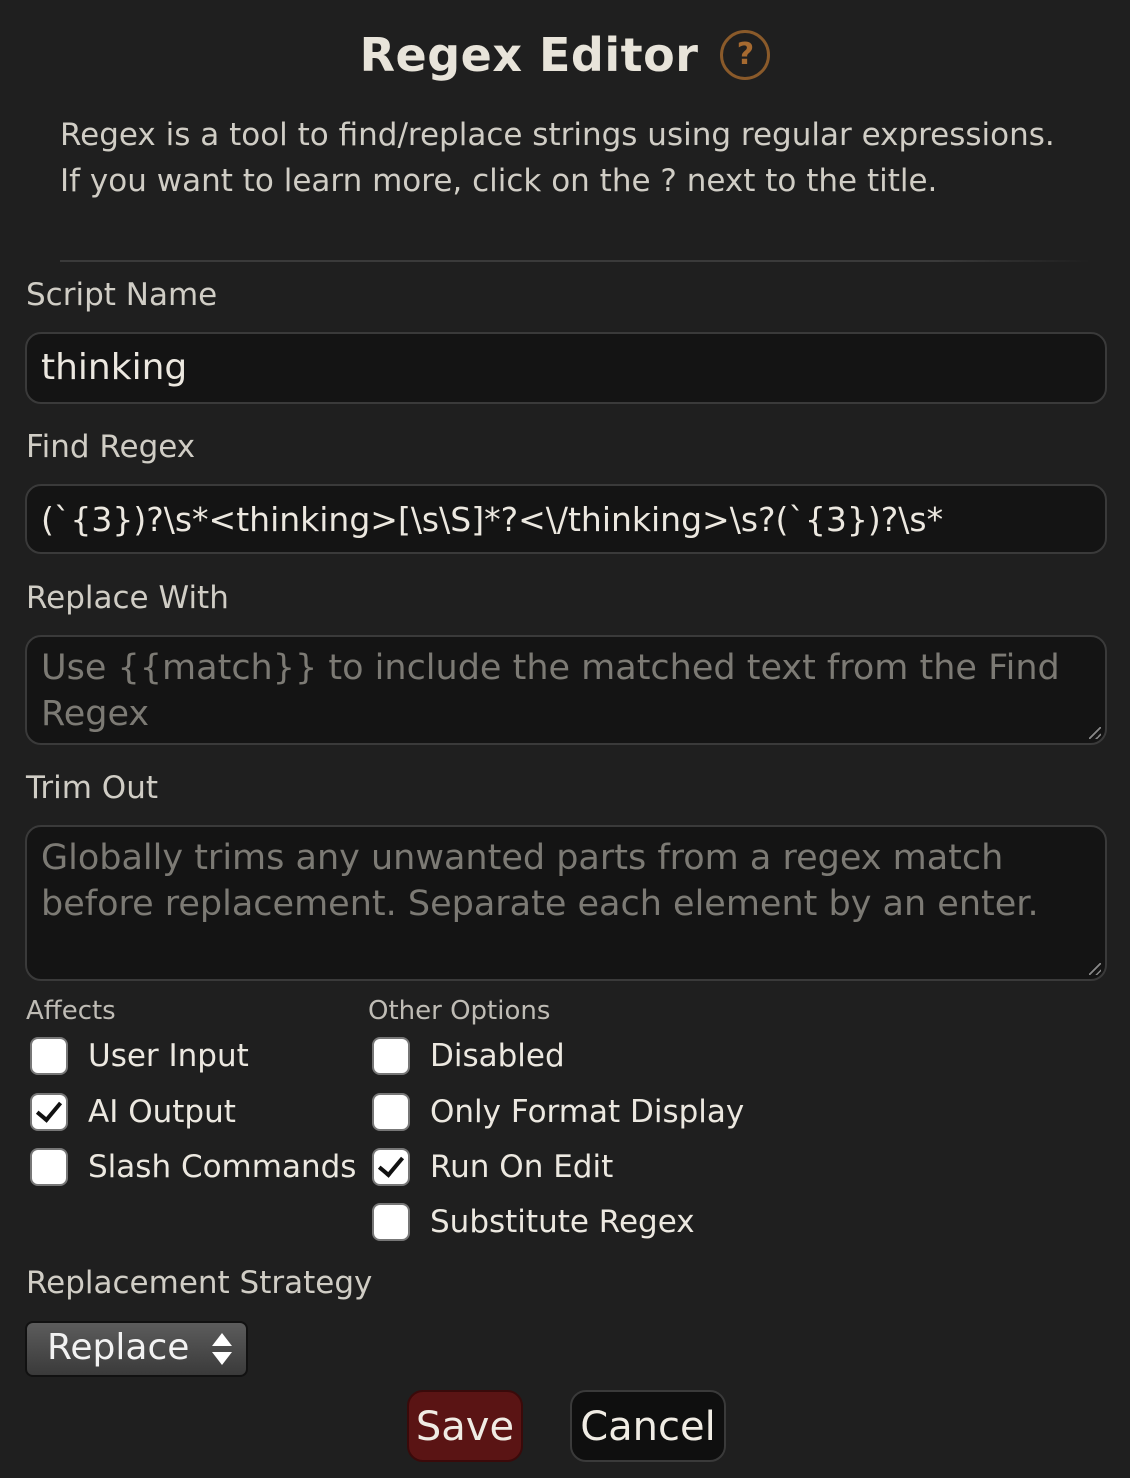  I want to click on affects-heading: Affects, so click(71, 1011).